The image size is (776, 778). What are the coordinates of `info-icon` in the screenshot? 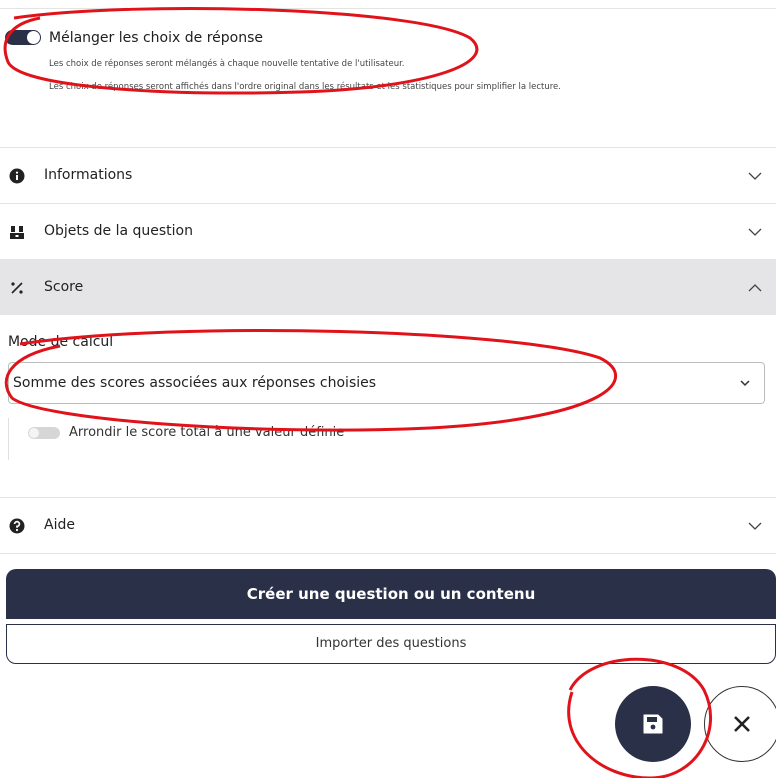 It's located at (17, 176).